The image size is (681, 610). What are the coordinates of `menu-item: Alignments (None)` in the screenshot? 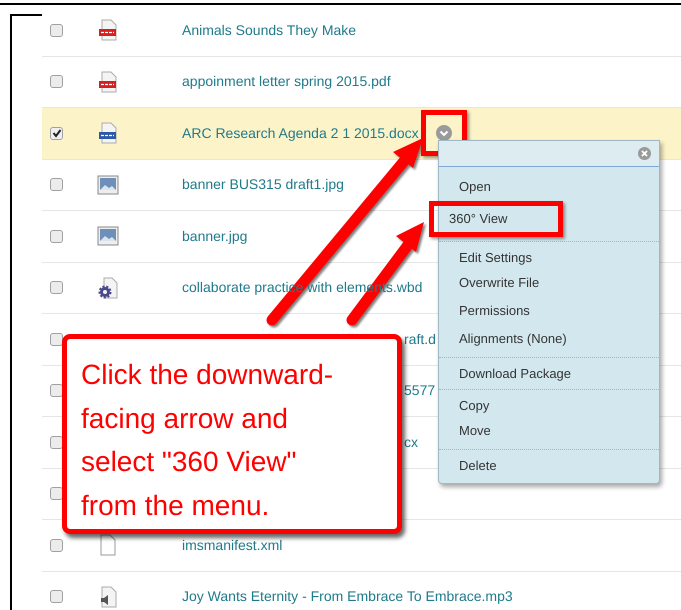 It's located at (549, 339).